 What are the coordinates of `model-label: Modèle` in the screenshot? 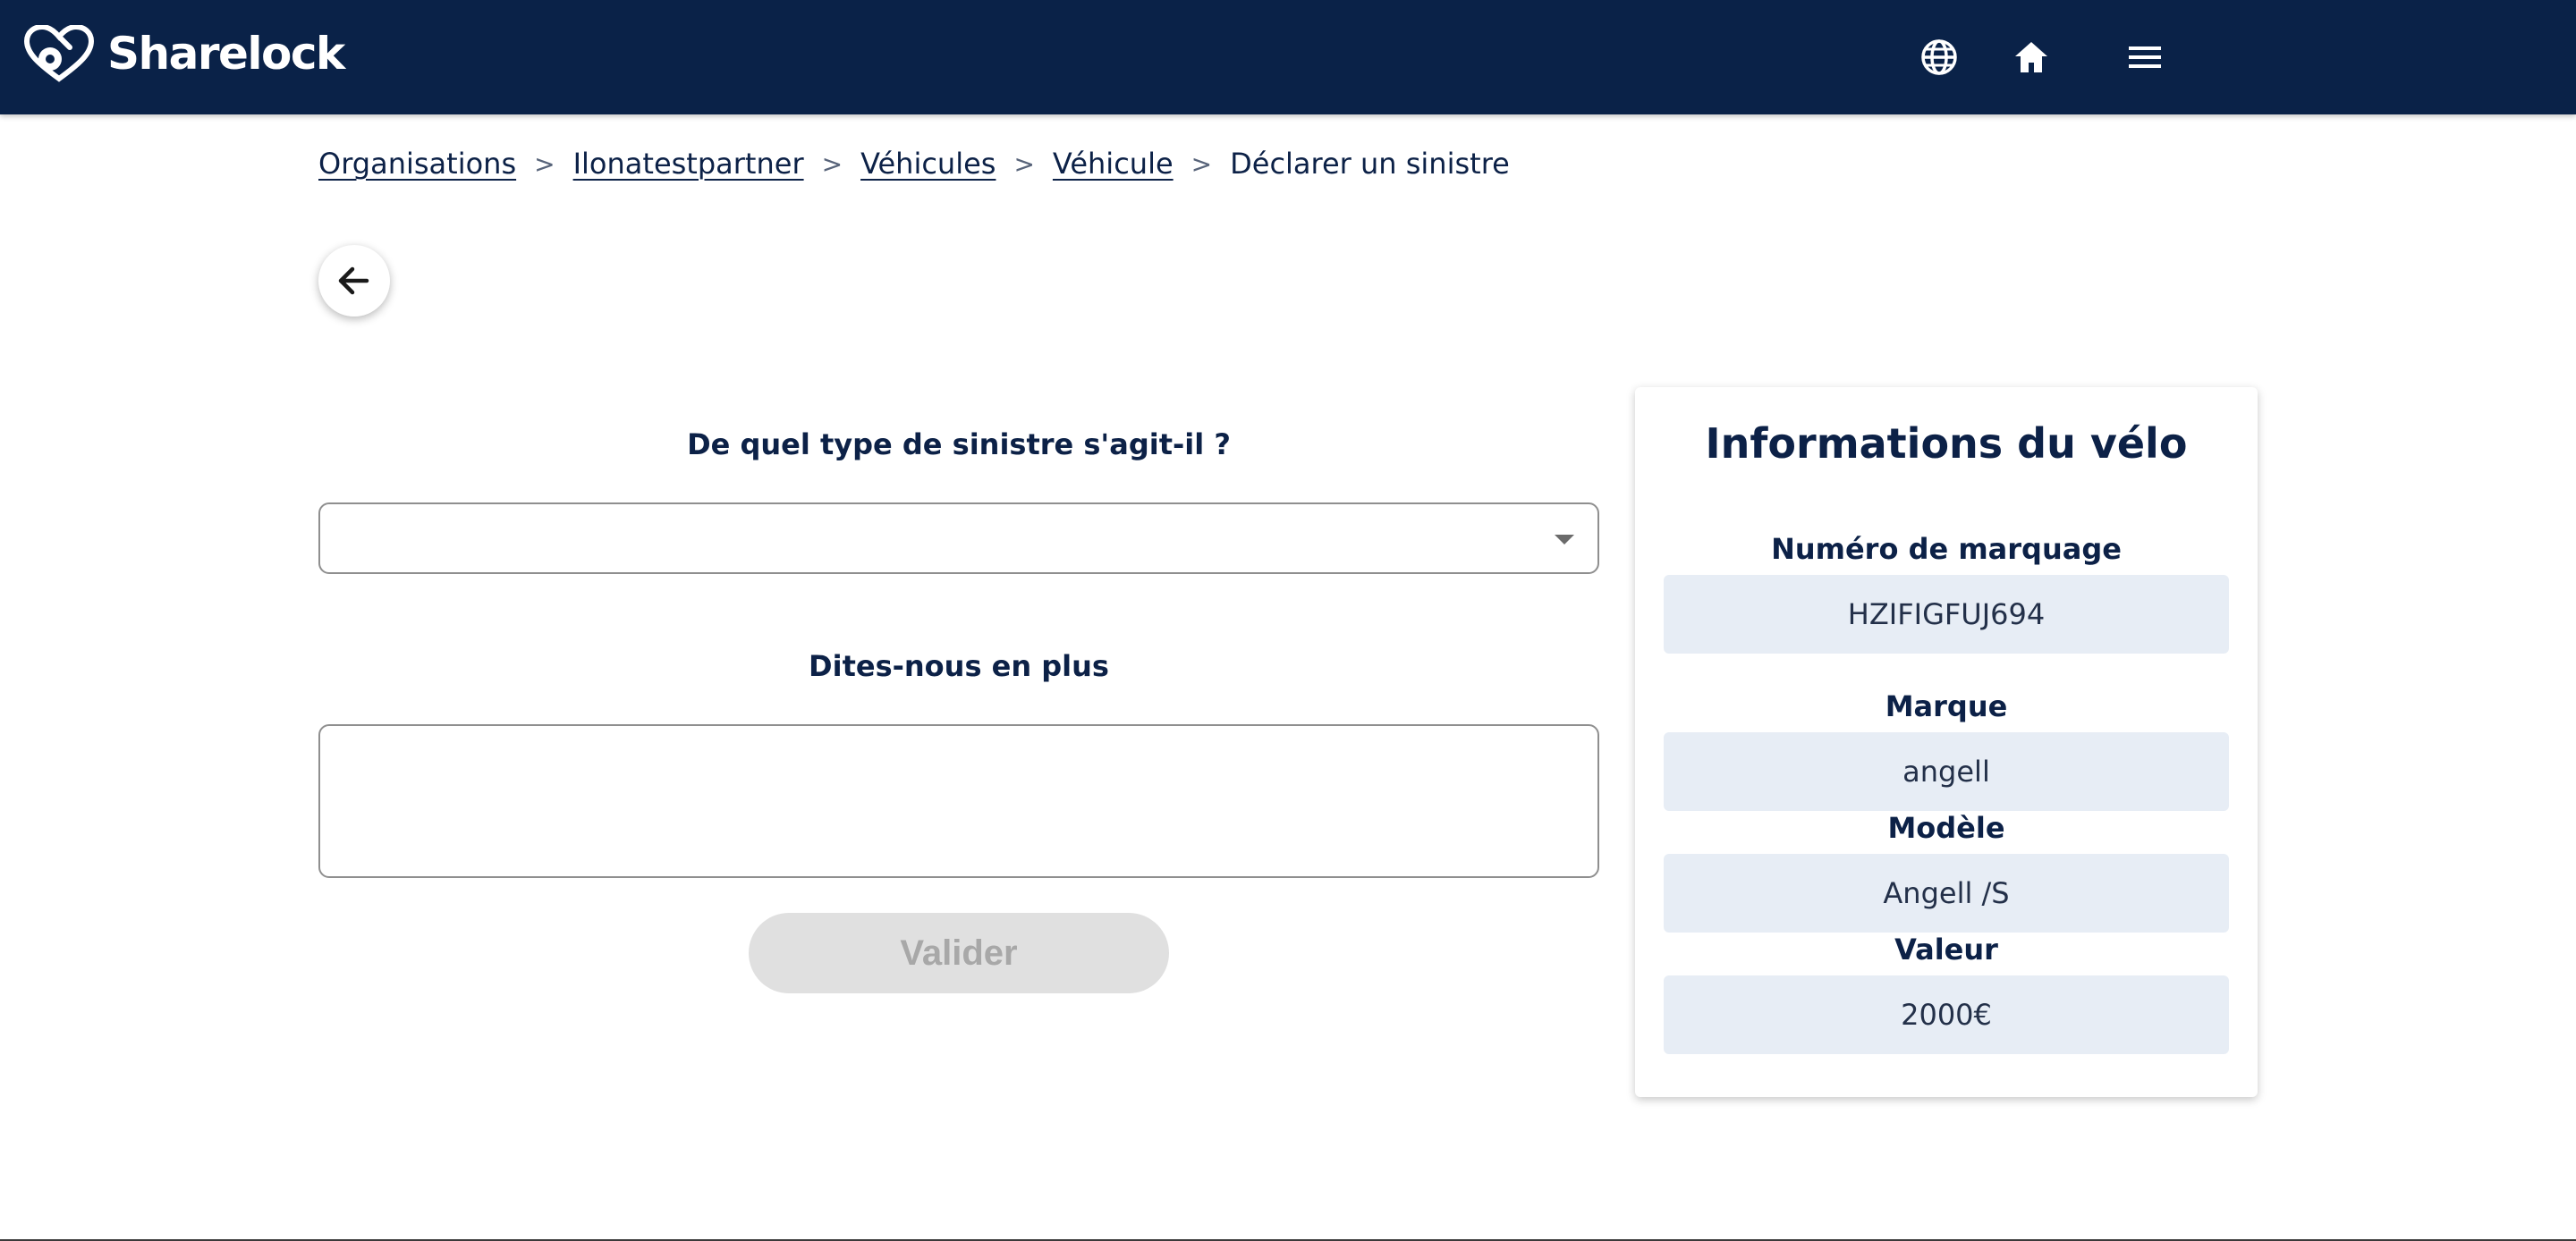 It's located at (1946, 828).